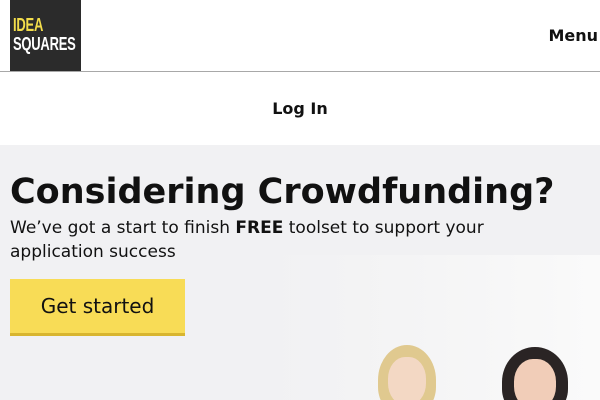 The width and height of the screenshot is (600, 400). What do you see at coordinates (573, 35) in the screenshot?
I see `menu-button: Menu` at bounding box center [573, 35].